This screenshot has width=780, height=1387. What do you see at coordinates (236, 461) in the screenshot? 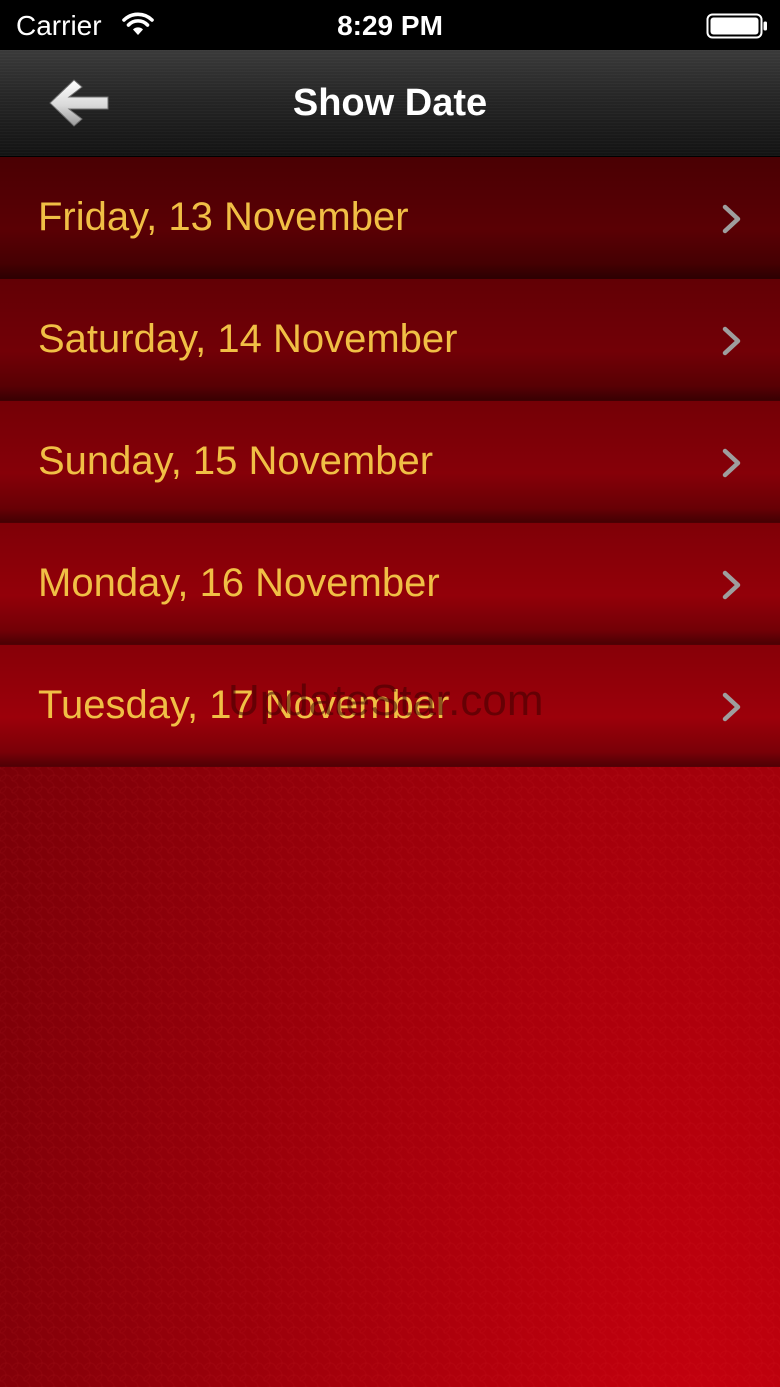
I see `date-label: Sunday, 15 November` at bounding box center [236, 461].